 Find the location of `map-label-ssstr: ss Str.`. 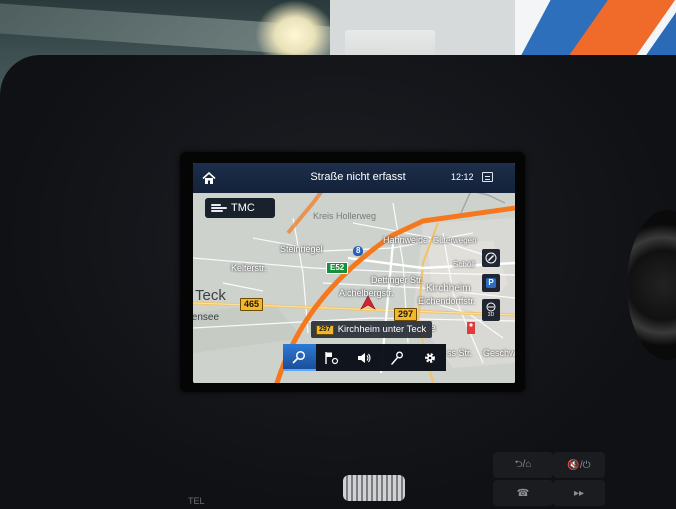

map-label-ssstr: ss Str. is located at coordinates (460, 353).